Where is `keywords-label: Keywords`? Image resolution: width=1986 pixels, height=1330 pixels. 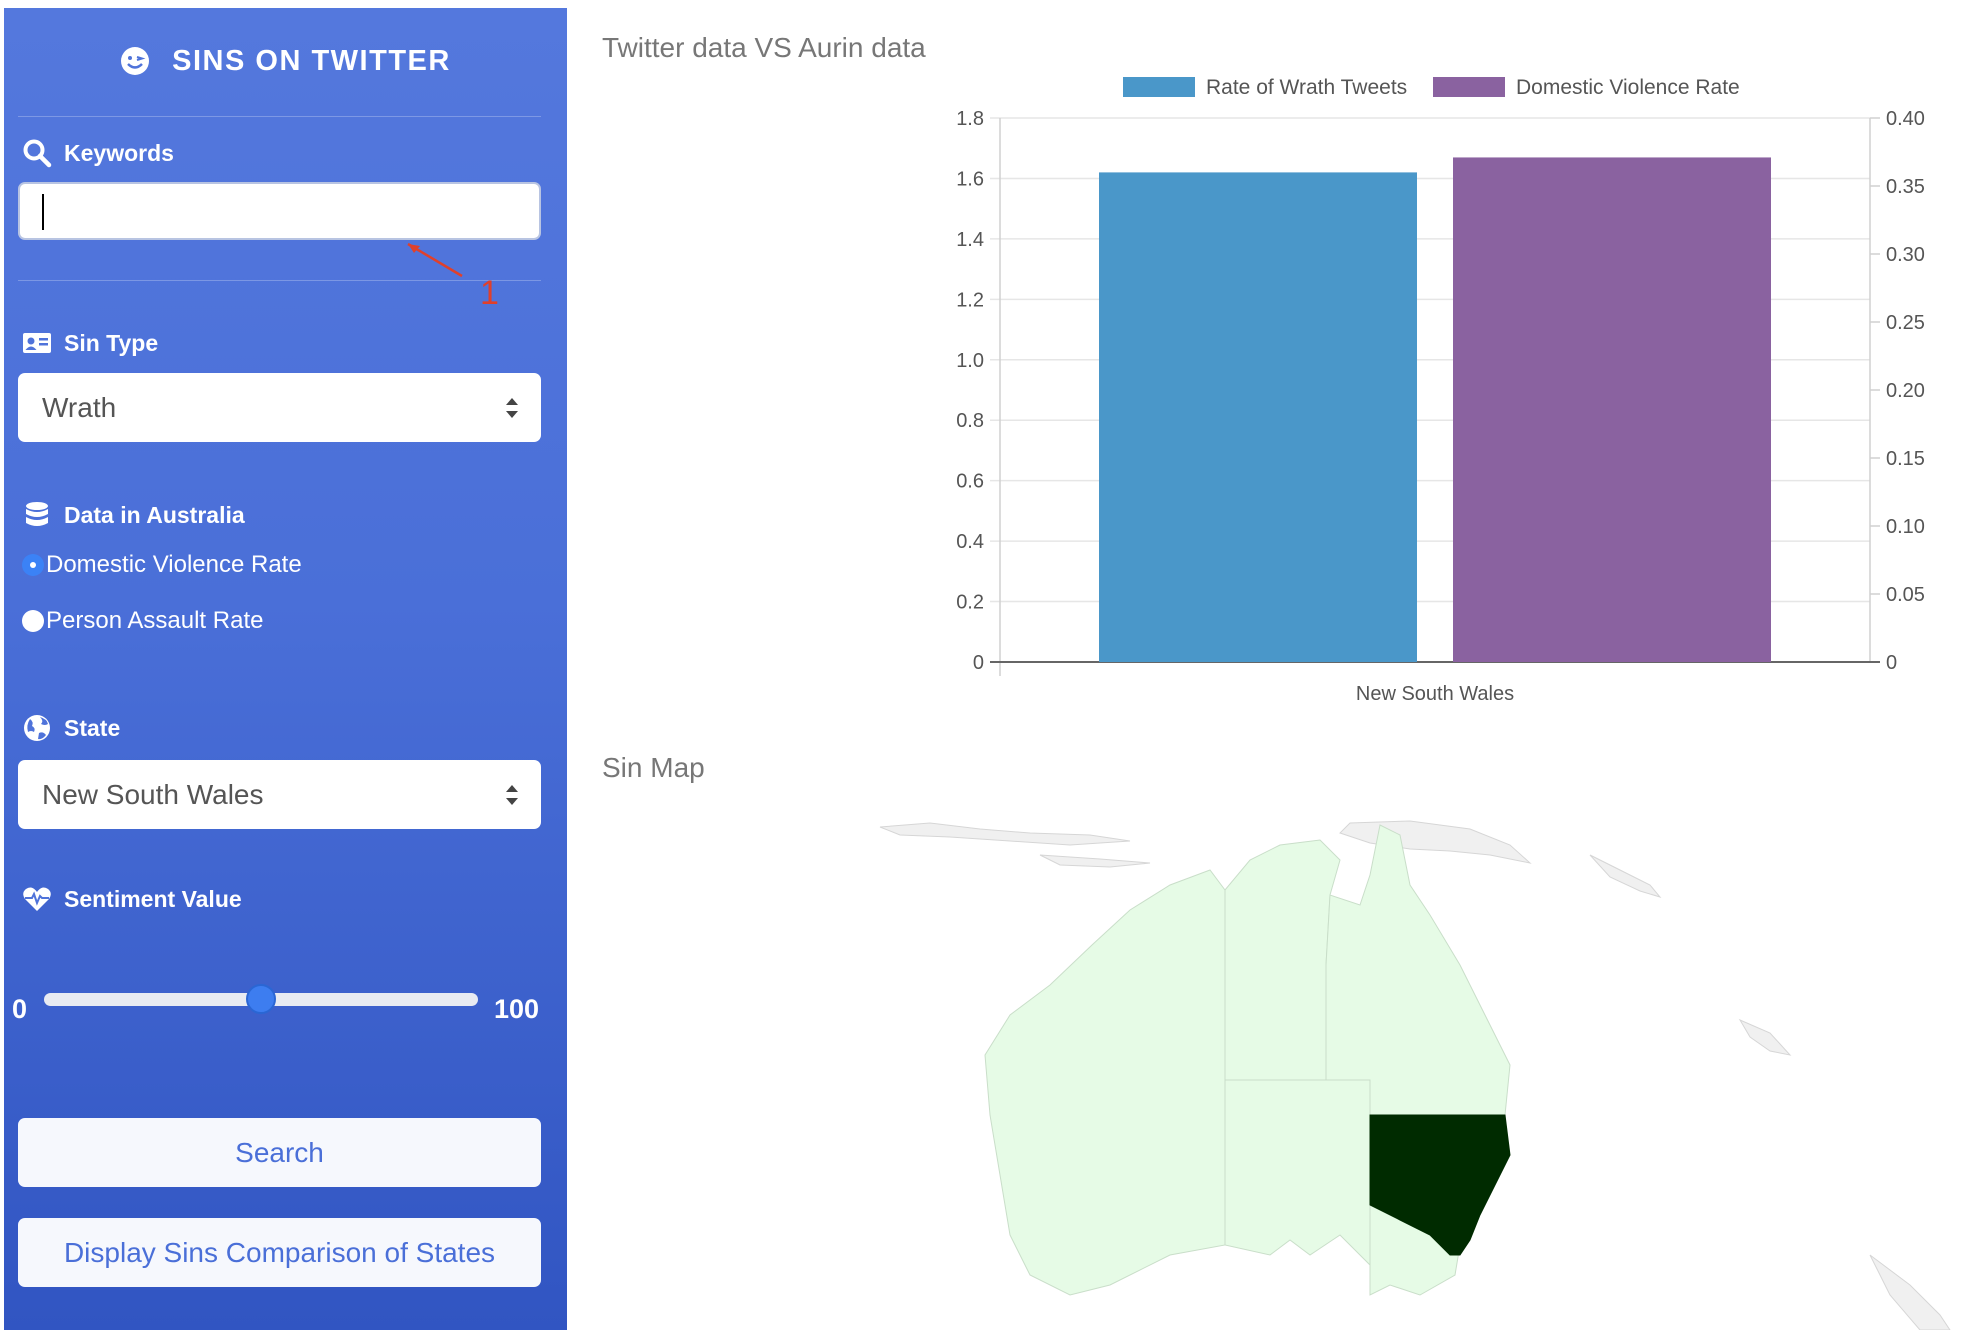 keywords-label: Keywords is located at coordinates (98, 153).